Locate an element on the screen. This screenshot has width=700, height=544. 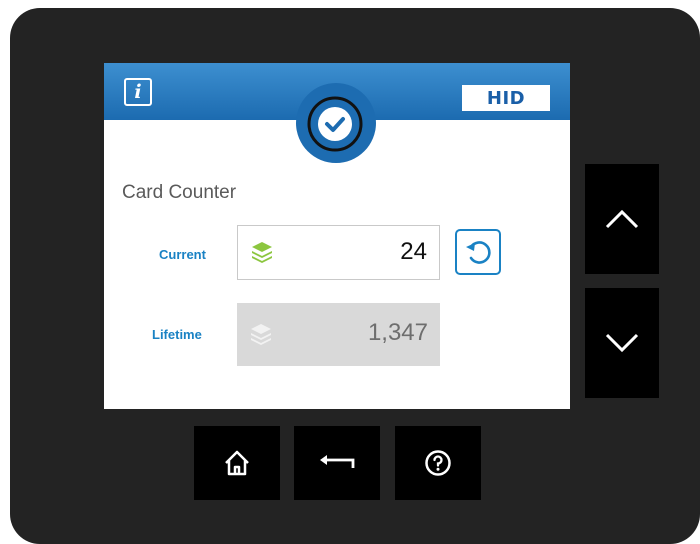
hid-logo: HID is located at coordinates (506, 98).